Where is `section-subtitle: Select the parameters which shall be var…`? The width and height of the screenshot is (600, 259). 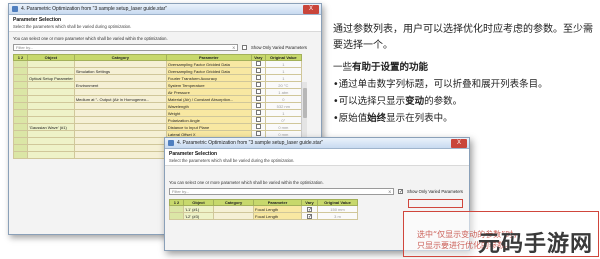 section-subtitle: Select the parameters which shall be var… is located at coordinates (72, 26).